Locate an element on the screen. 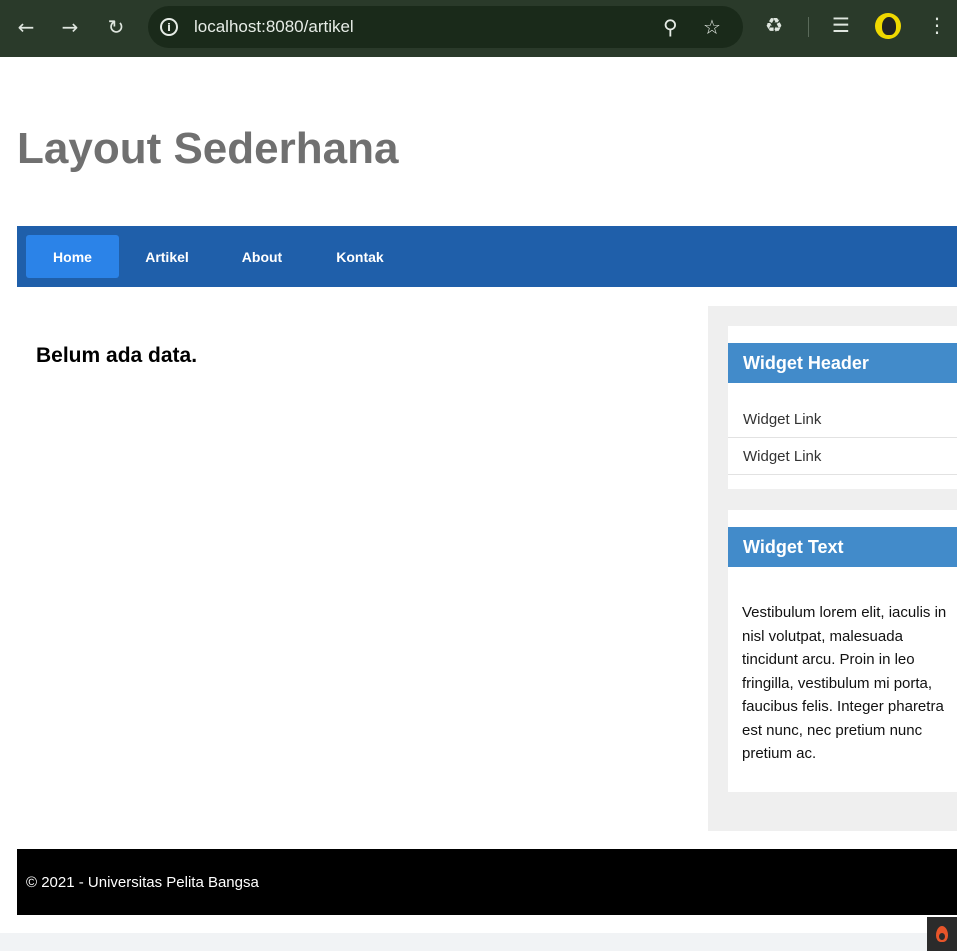  avatar is located at coordinates (888, 26).